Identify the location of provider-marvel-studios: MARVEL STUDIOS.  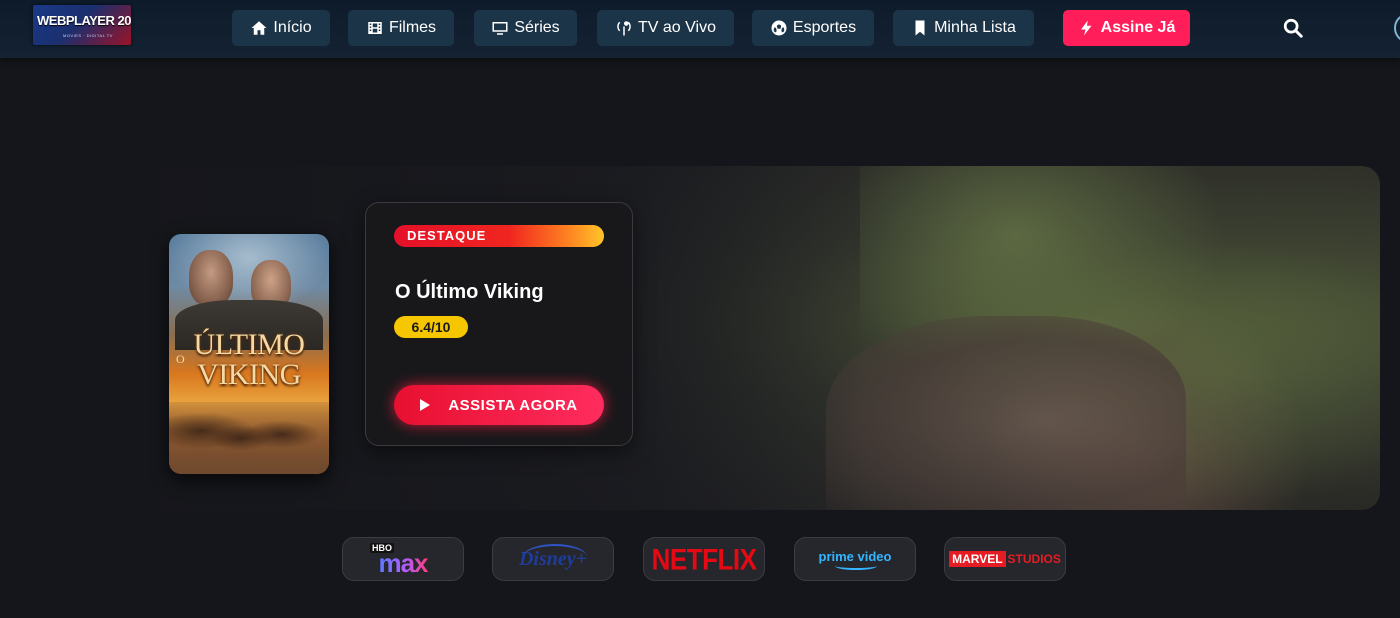
(1005, 559).